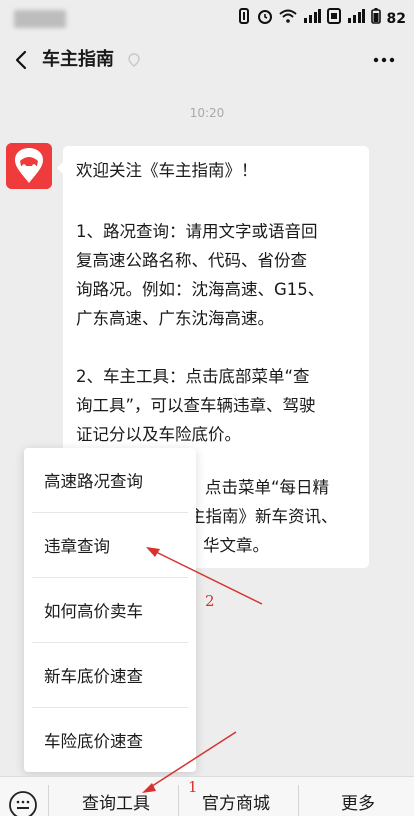  Describe the element at coordinates (175, 318) in the screenshot. I see `message-line: 广东高速、广东沈海高速。` at that location.